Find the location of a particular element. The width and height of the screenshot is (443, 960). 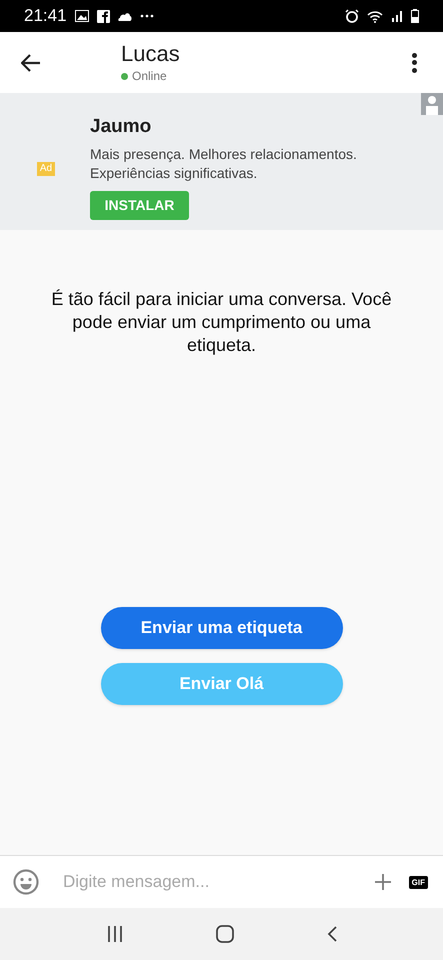

back-button is located at coordinates (31, 63).